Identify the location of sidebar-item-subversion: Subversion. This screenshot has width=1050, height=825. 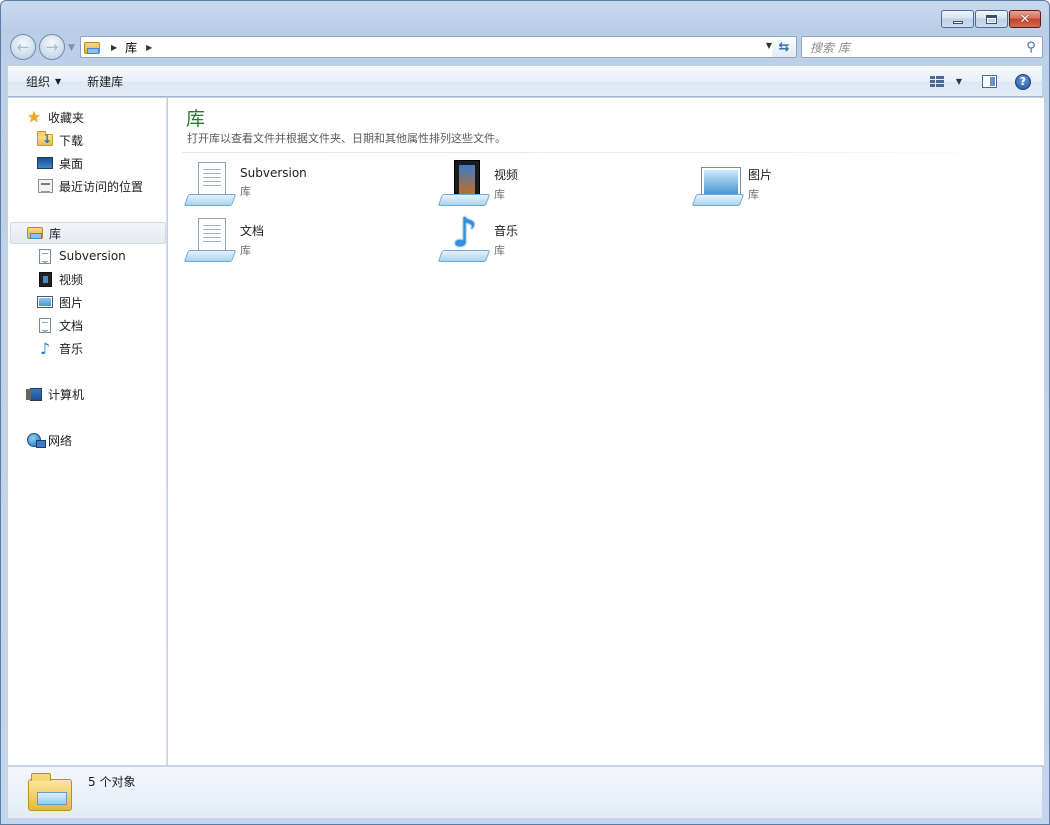
(81, 256).